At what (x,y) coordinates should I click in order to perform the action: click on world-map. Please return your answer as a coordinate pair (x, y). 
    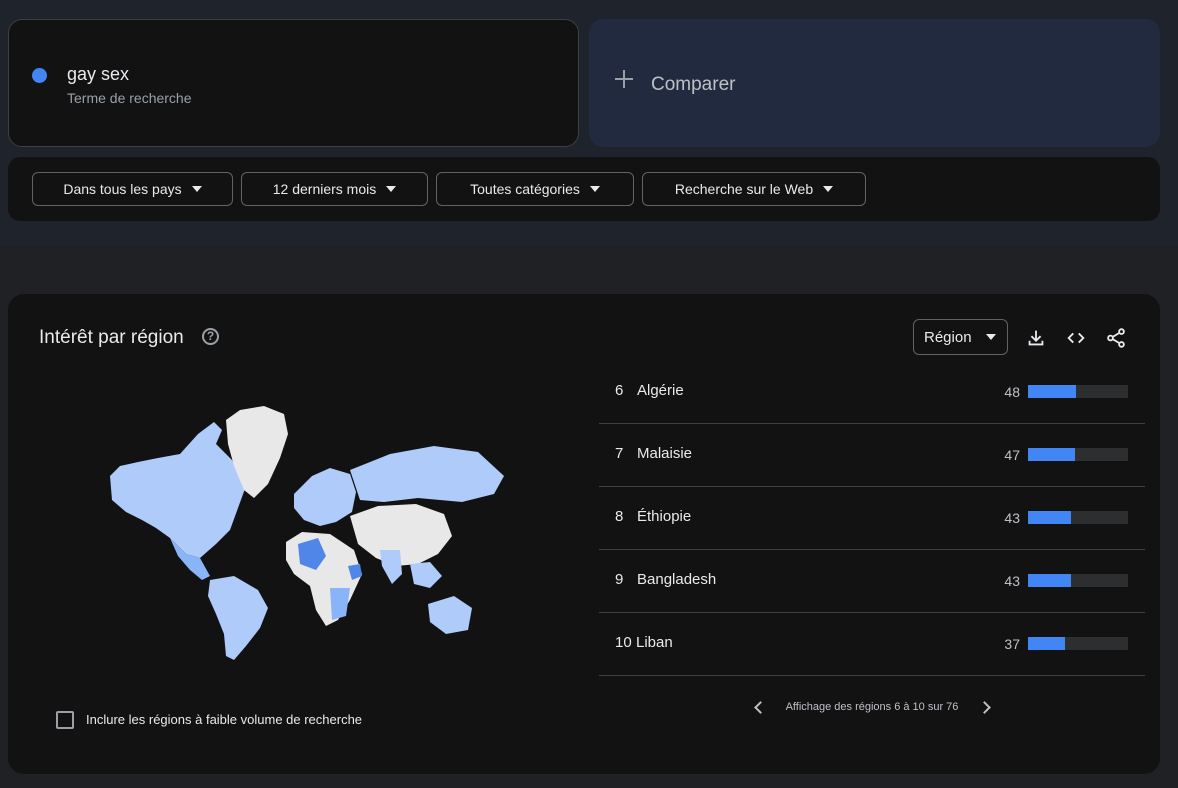
    Looking at the image, I should click on (303, 534).